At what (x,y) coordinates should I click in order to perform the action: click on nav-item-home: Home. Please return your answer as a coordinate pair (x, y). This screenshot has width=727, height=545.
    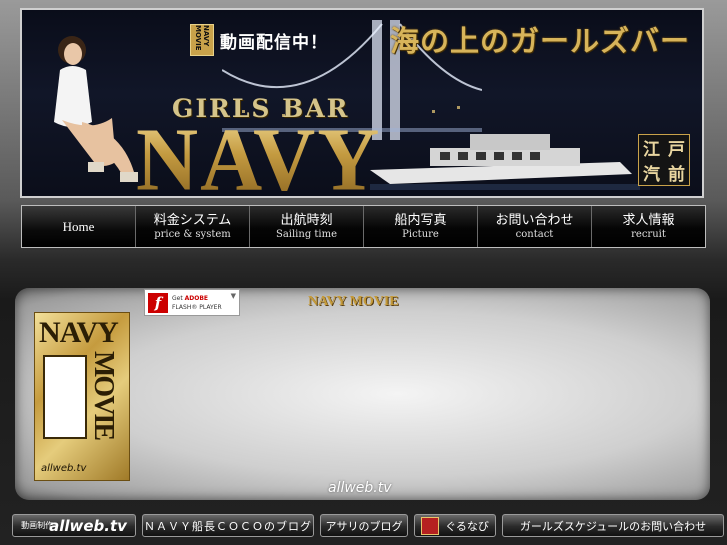
    Looking at the image, I should click on (79, 226).